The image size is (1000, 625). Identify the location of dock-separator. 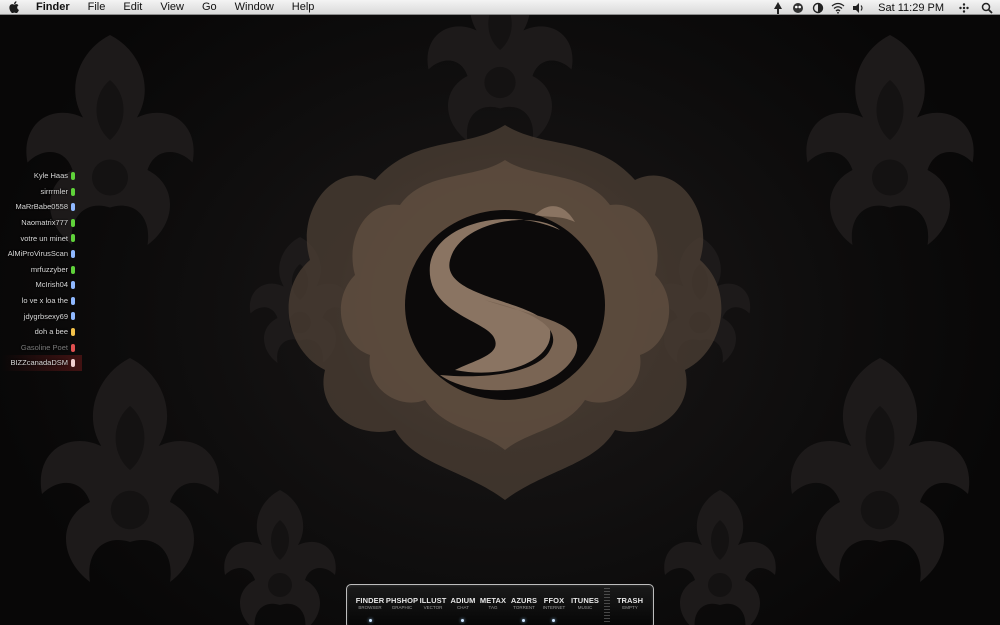
(607, 606).